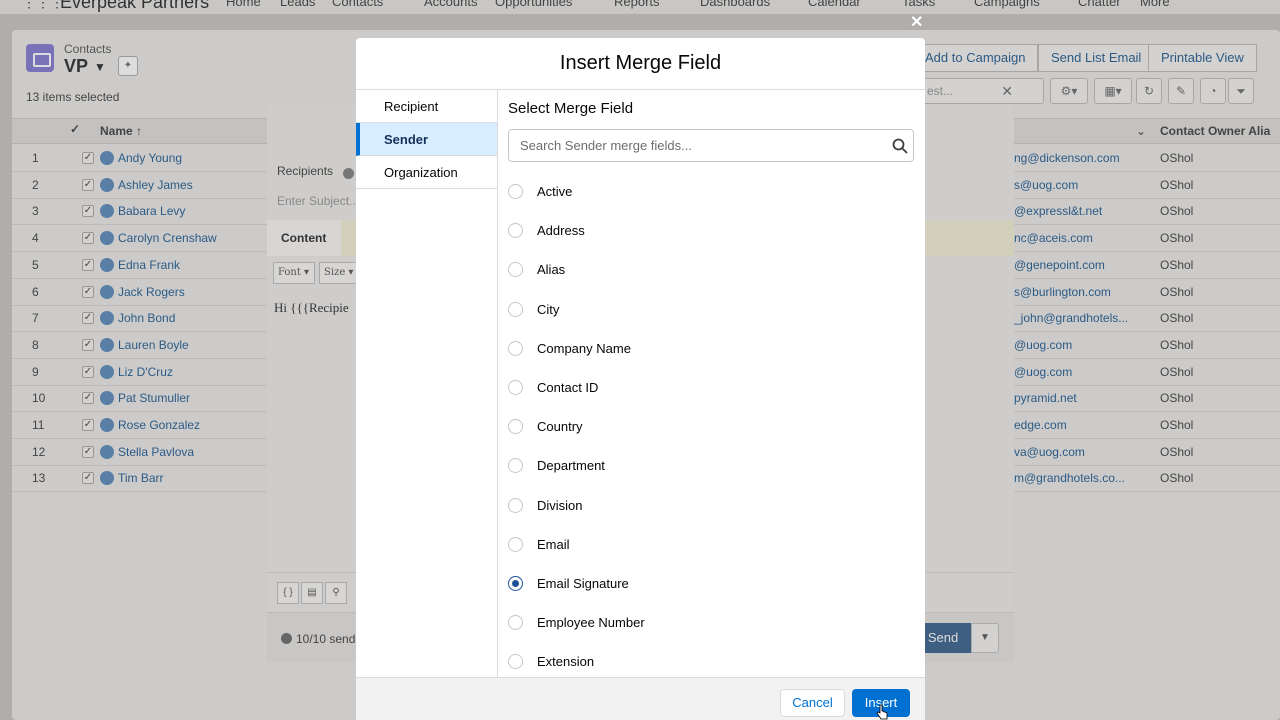 The image size is (1280, 720). I want to click on refresh-icon: ↻, so click(1149, 91).